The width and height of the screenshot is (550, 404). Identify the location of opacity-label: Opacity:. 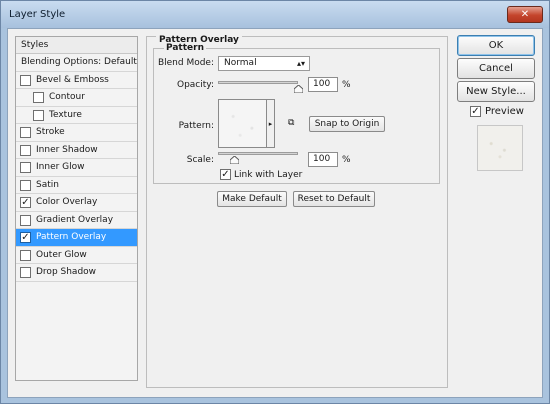
(195, 85).